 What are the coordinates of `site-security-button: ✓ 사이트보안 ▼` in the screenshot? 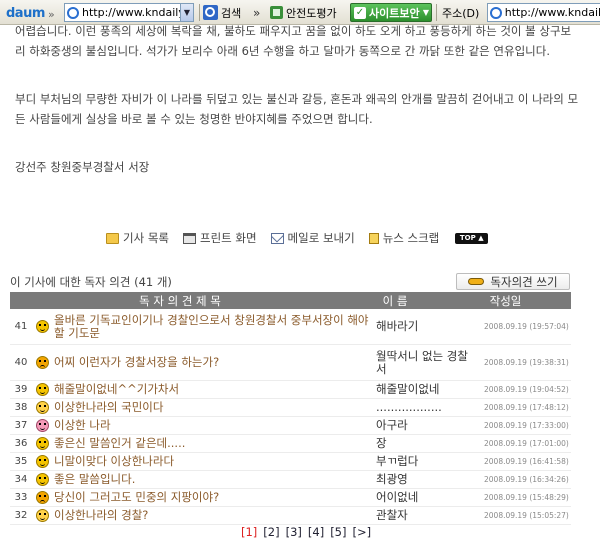 It's located at (391, 12).